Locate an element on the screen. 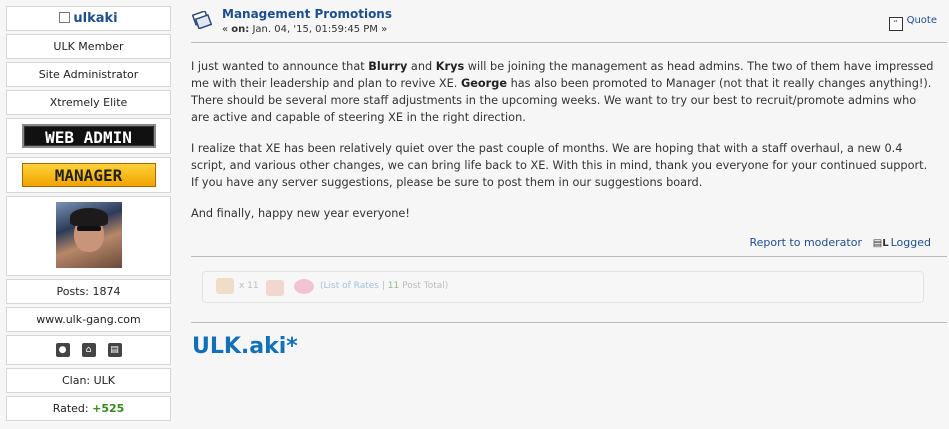 This screenshot has width=949, height=429. list-of-rates-link: (List of Rates is located at coordinates (349, 286).